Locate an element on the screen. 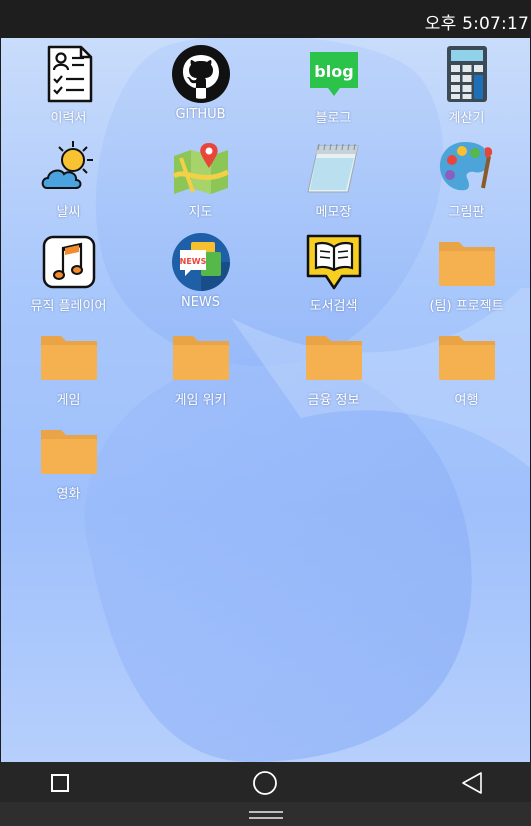 This screenshot has width=531, height=826. home-button is located at coordinates (265, 783).